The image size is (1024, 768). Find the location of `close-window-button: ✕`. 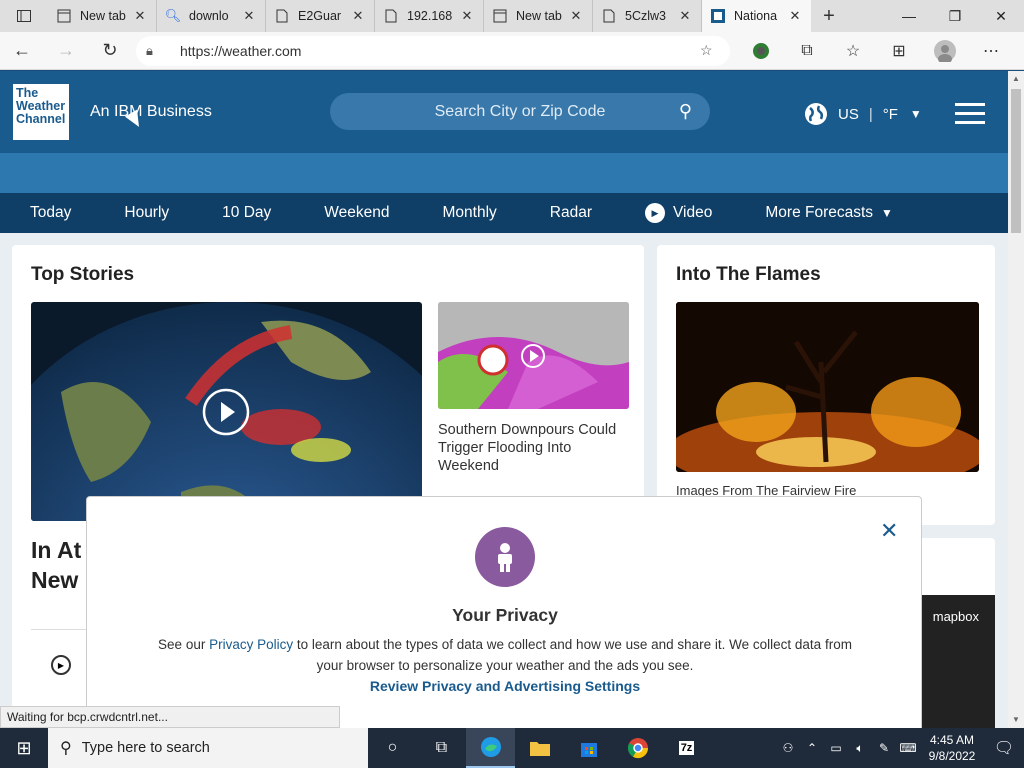

close-window-button: ✕ is located at coordinates (1001, 16).